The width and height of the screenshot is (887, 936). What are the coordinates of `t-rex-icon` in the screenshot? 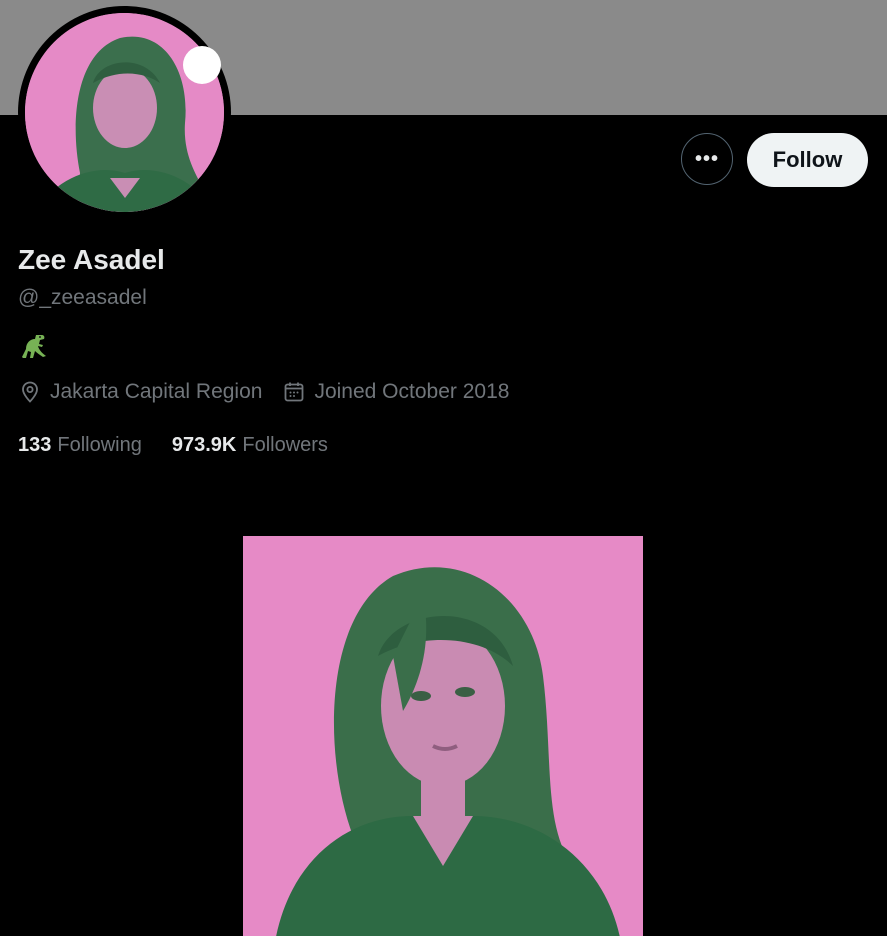 It's located at (34, 347).